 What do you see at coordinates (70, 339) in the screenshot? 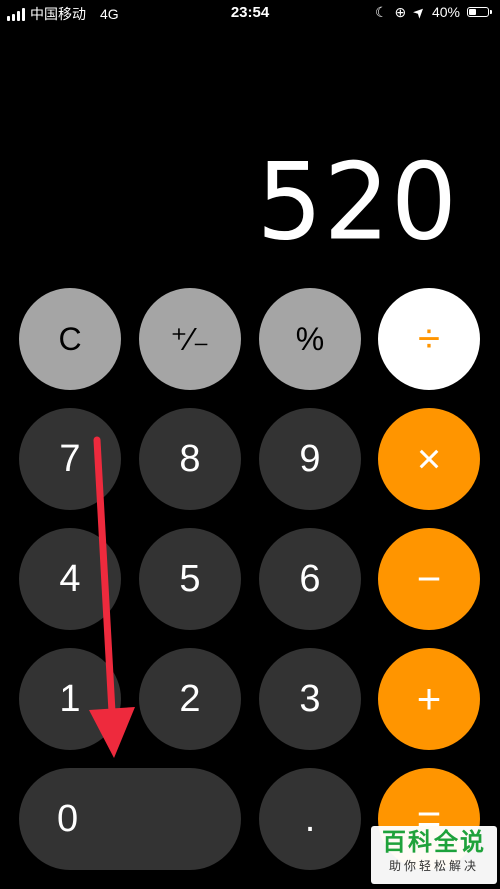
I see `clear-button: C` at bounding box center [70, 339].